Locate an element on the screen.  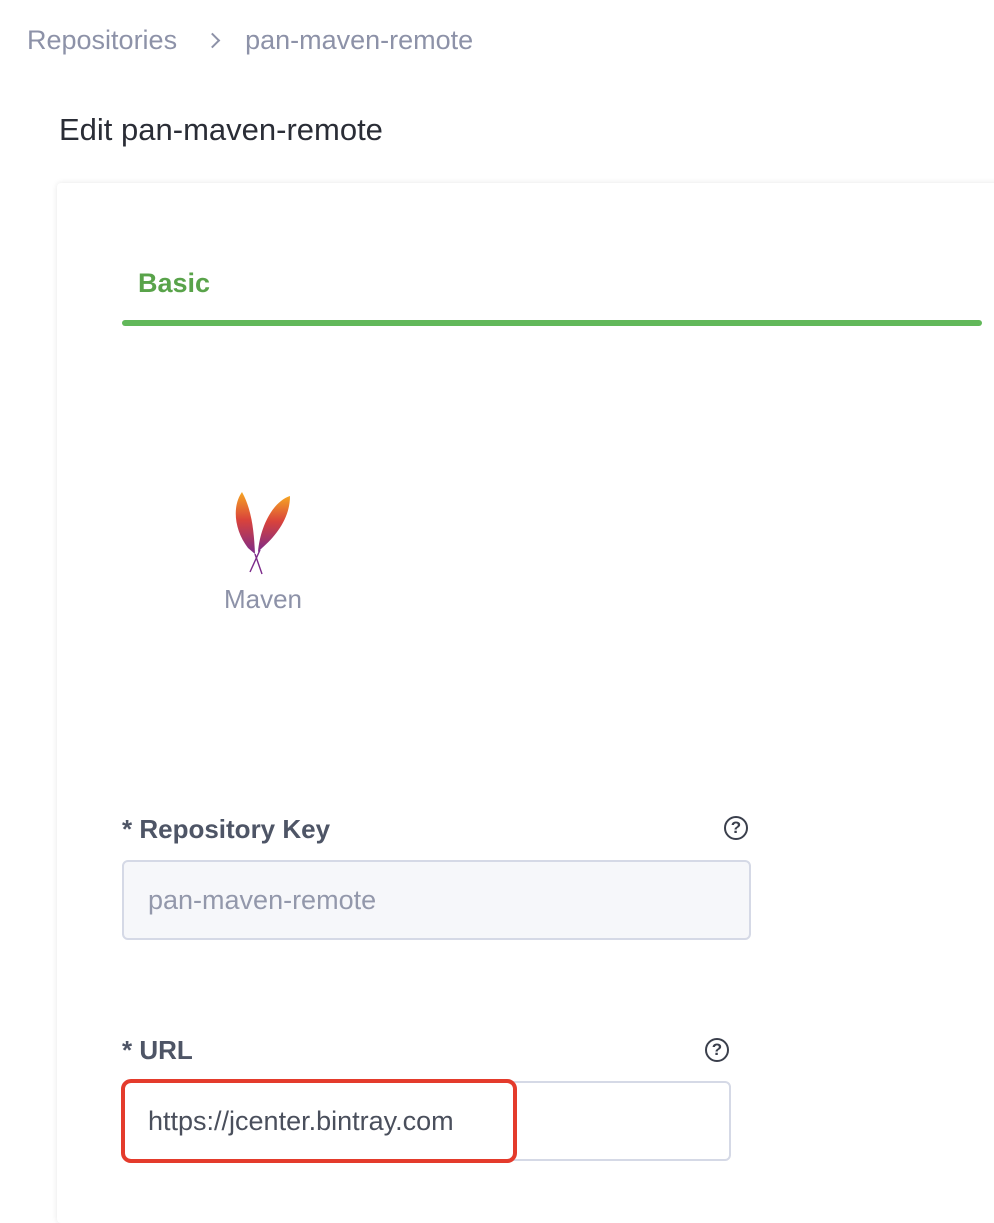
tab-active-indicator is located at coordinates (552, 323).